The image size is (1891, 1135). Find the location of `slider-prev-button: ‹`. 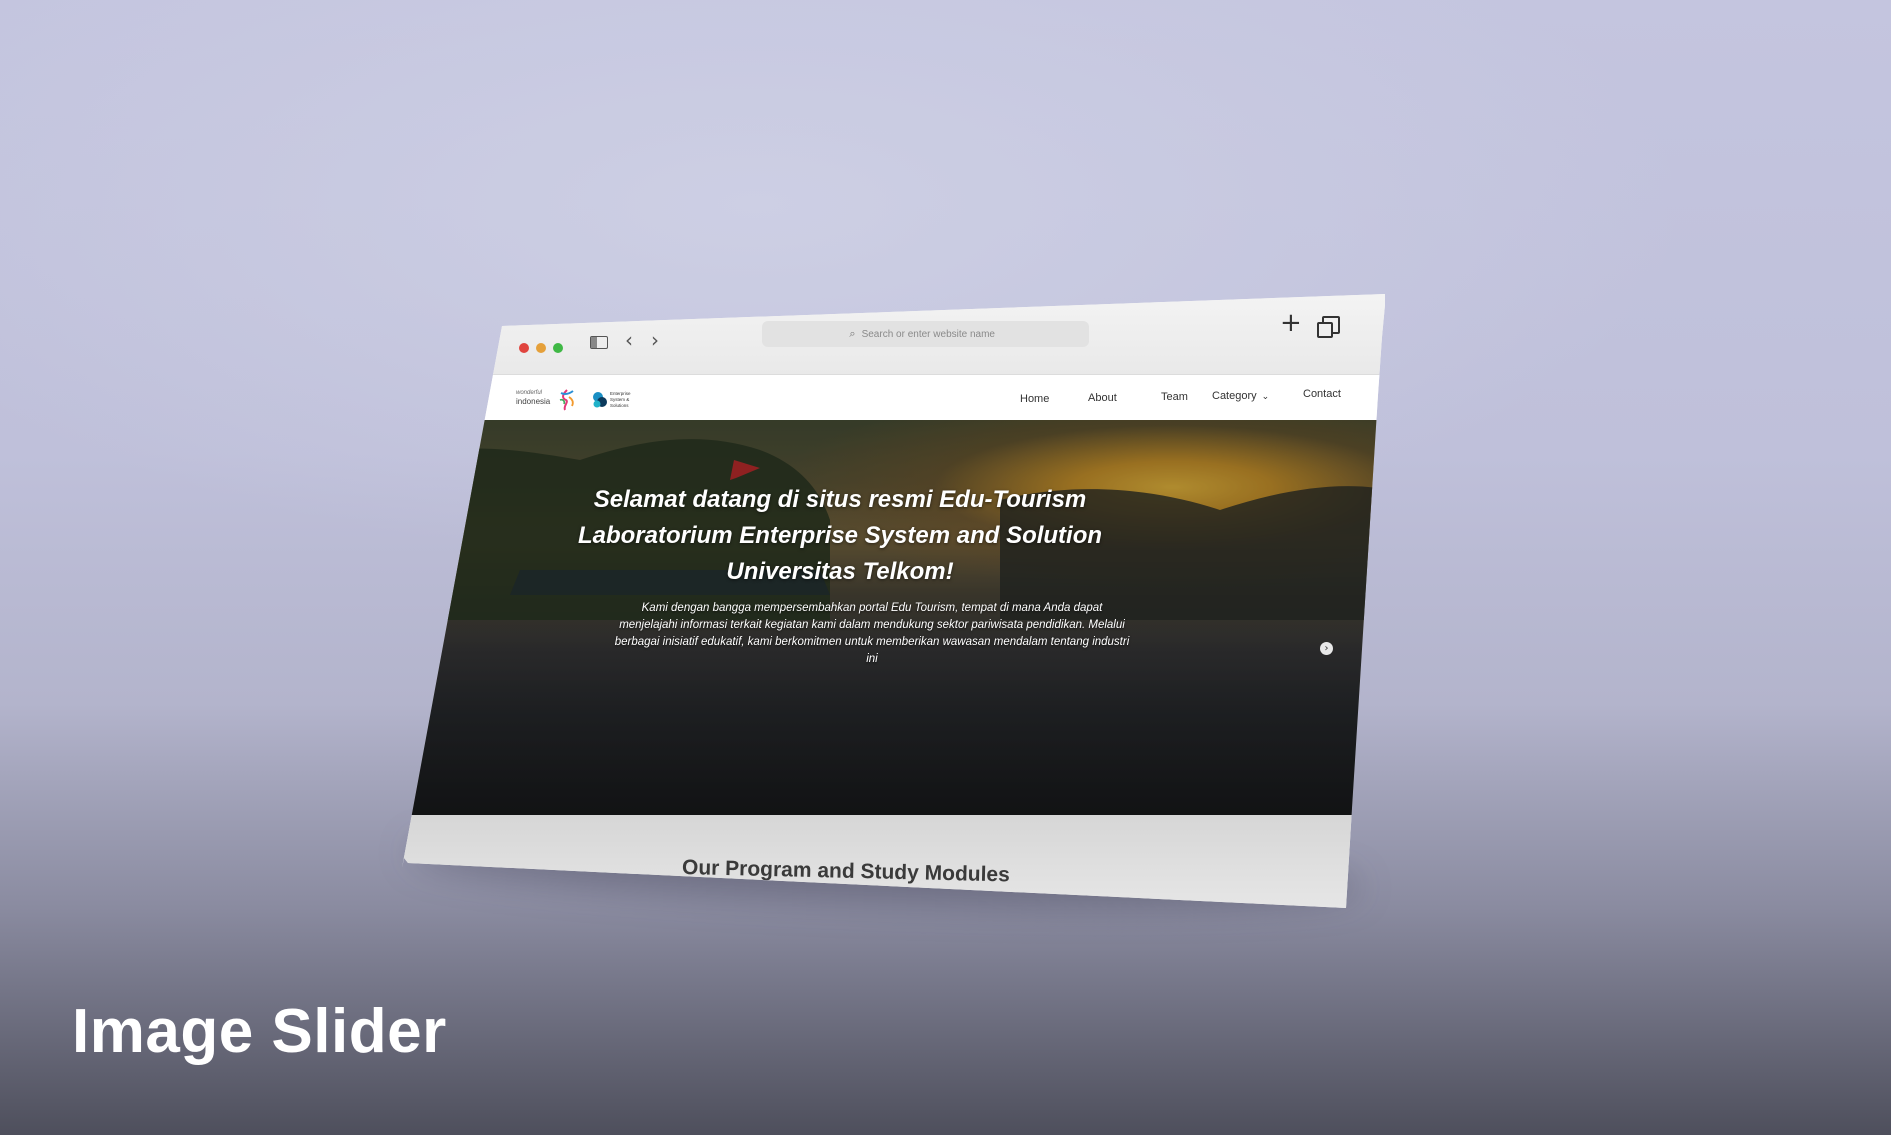

slider-prev-button: ‹ is located at coordinates (410, 650).